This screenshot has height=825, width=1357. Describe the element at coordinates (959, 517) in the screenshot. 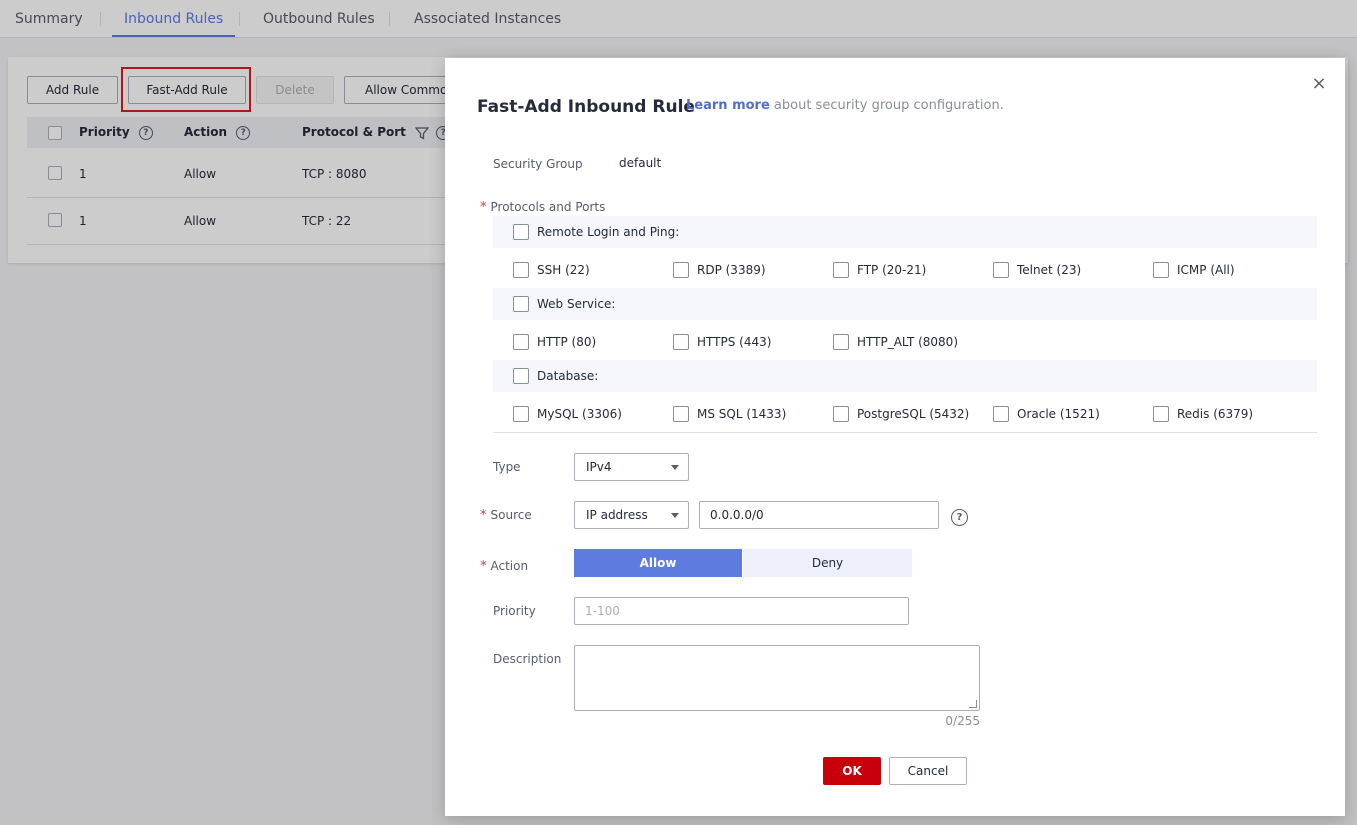

I see `help-icon: ?` at that location.